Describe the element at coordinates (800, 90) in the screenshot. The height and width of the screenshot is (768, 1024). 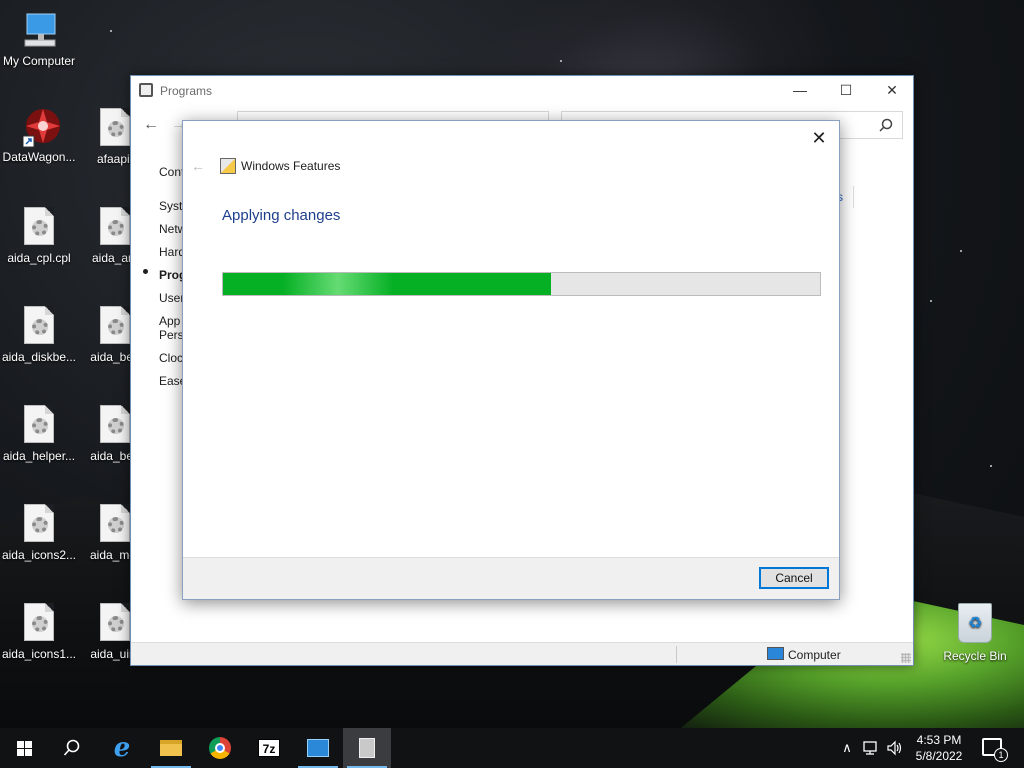
I see `minimize-button: —` at that location.